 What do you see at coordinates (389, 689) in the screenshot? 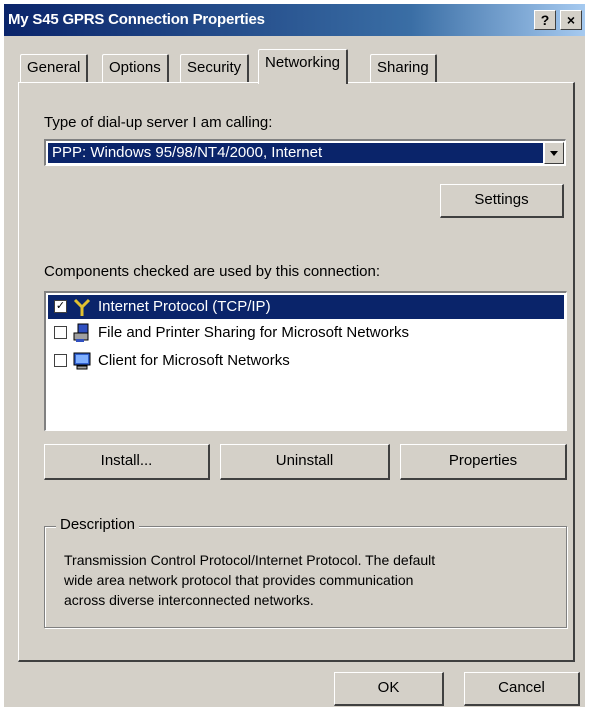
I see `ok-button: OK` at bounding box center [389, 689].